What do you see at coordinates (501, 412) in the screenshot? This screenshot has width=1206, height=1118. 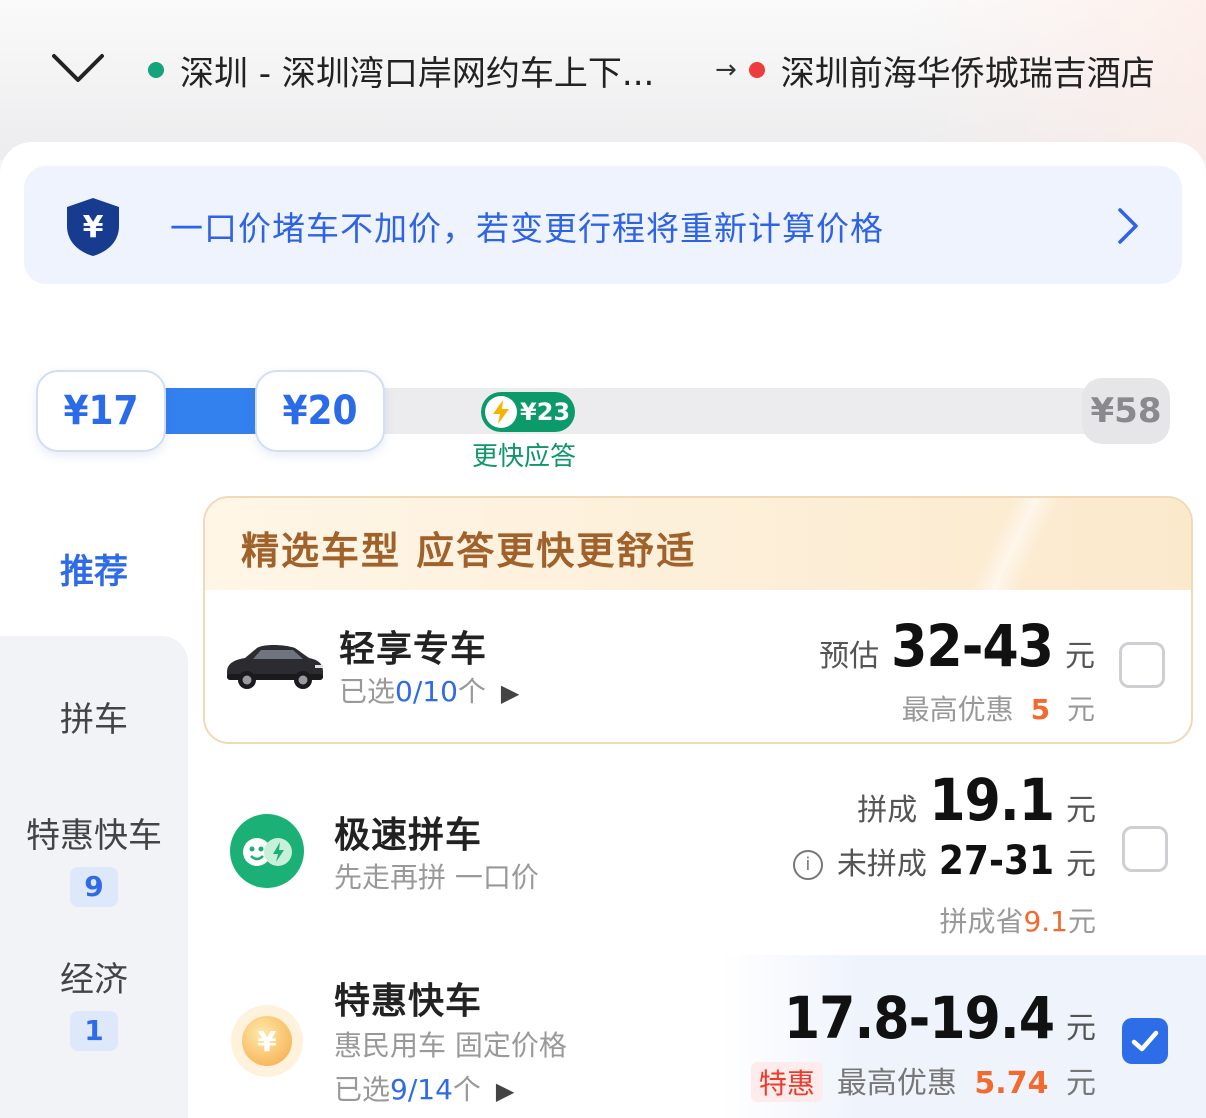 I see `lightning-icon` at bounding box center [501, 412].